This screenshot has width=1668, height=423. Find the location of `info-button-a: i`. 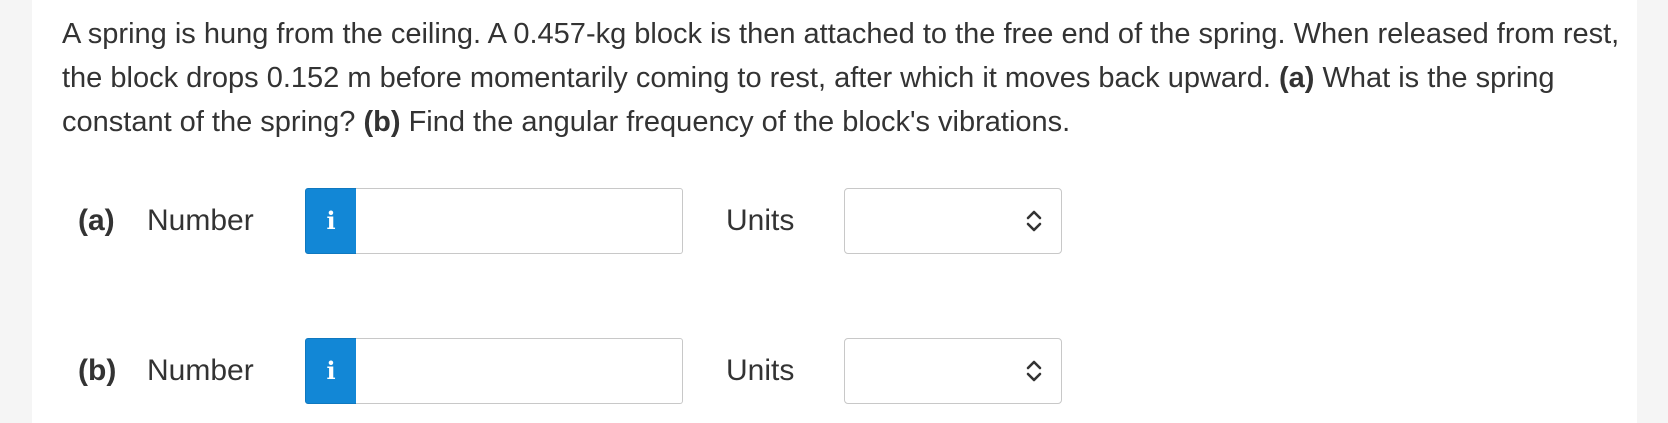

info-button-a: i is located at coordinates (331, 221).